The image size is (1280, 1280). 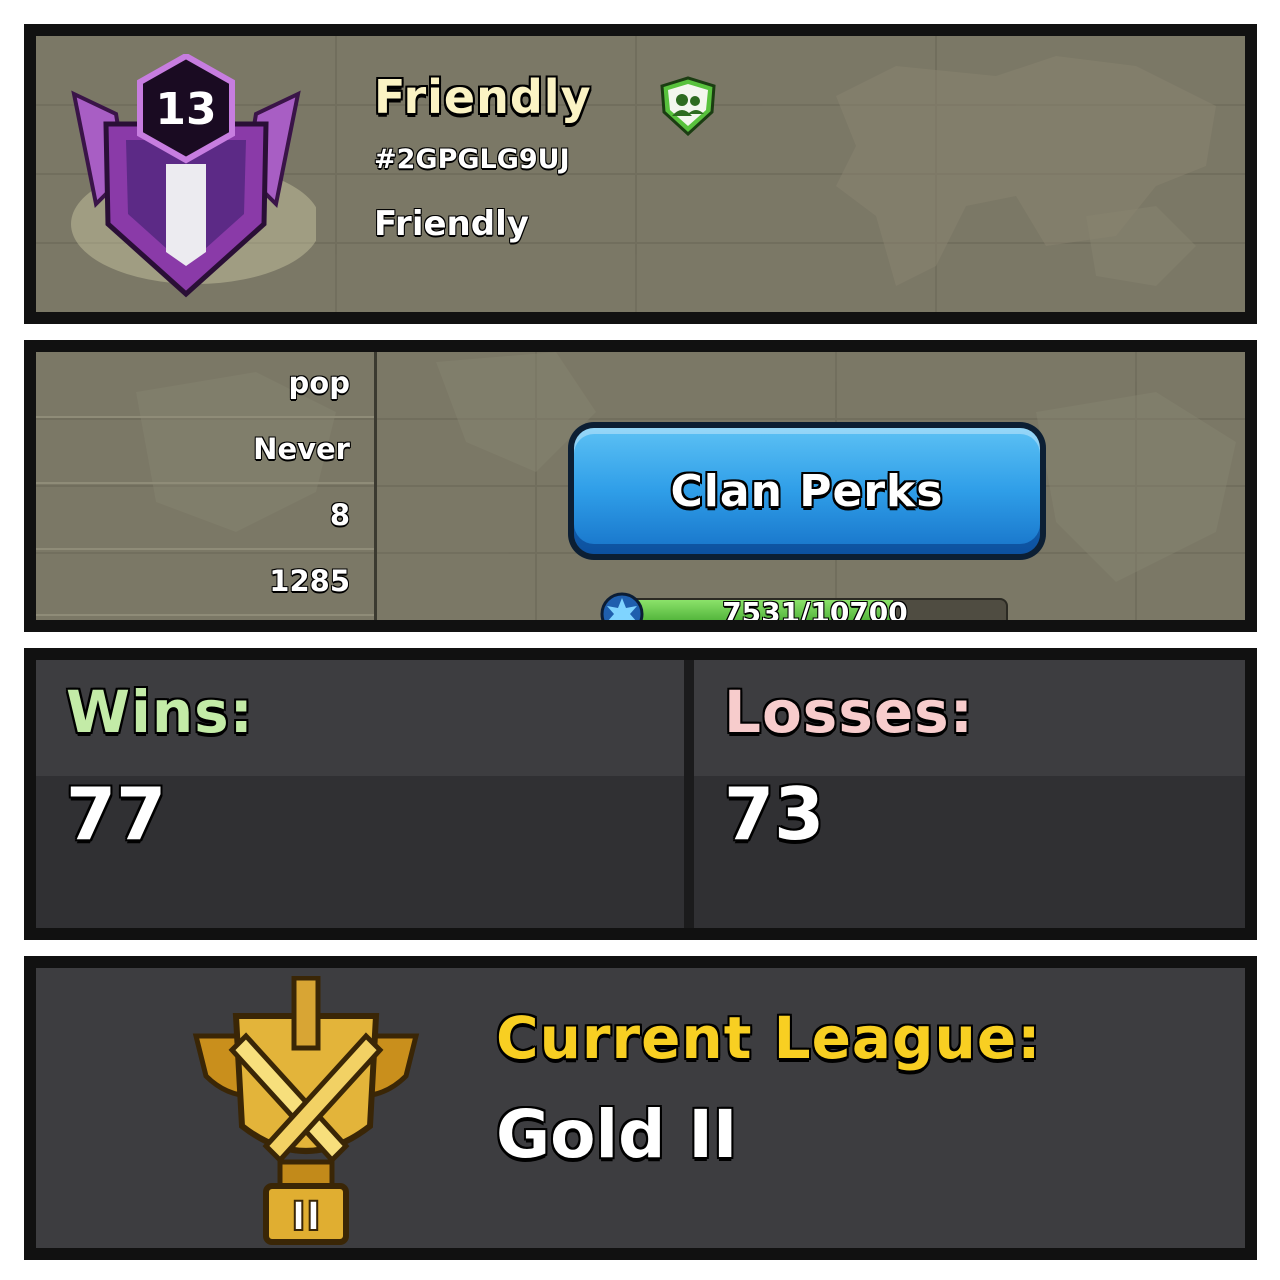 I want to click on wins-section: Wins: 77, so click(x=360, y=794).